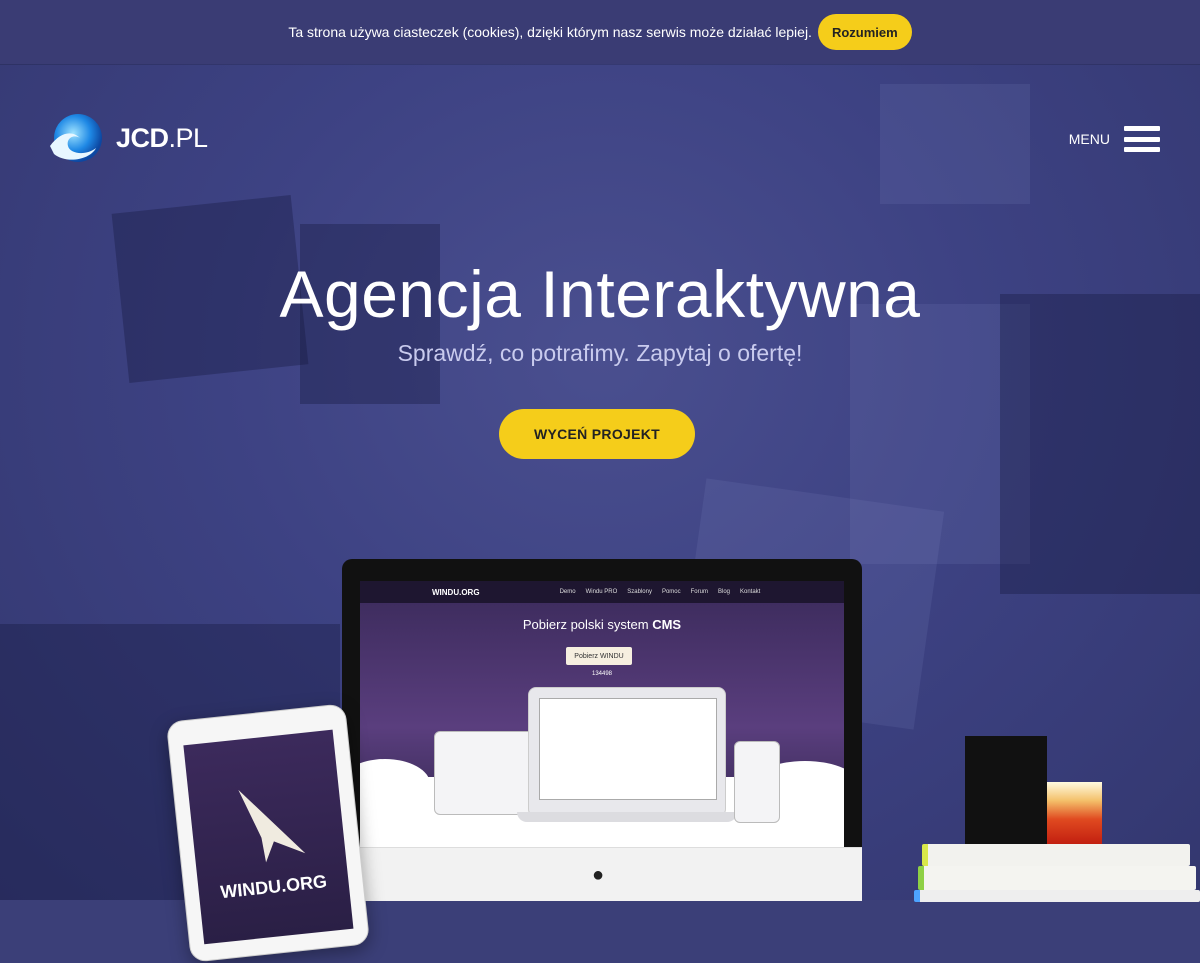 Image resolution: width=1200 pixels, height=963 pixels. I want to click on hero-title: Agencja Interaktywna, so click(600, 294).